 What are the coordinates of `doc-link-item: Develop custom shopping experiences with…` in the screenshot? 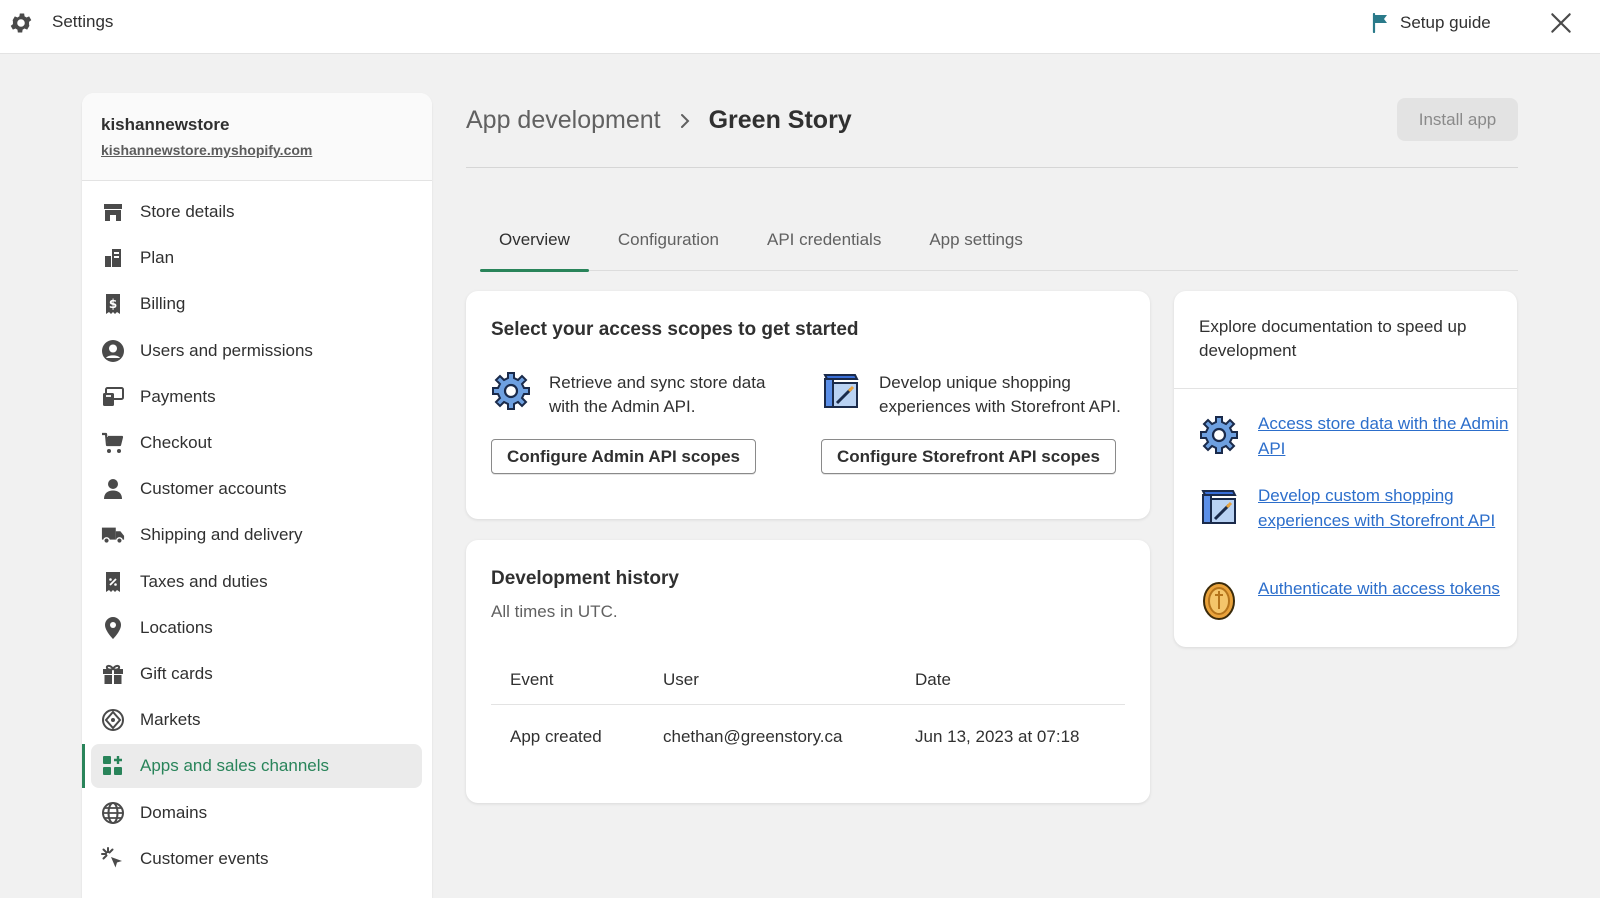 It's located at (1358, 508).